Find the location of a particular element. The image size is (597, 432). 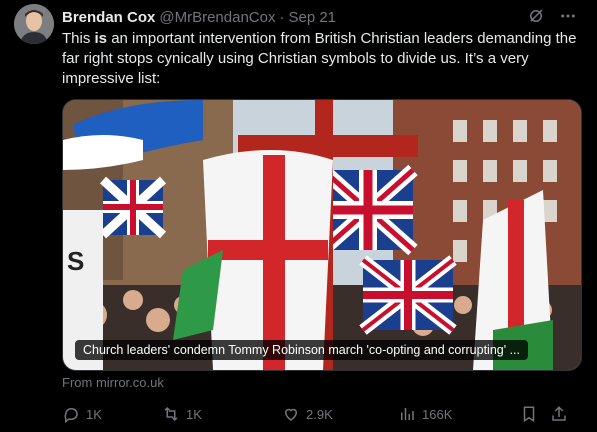

tweet-text-bold: is is located at coordinates (101, 38).